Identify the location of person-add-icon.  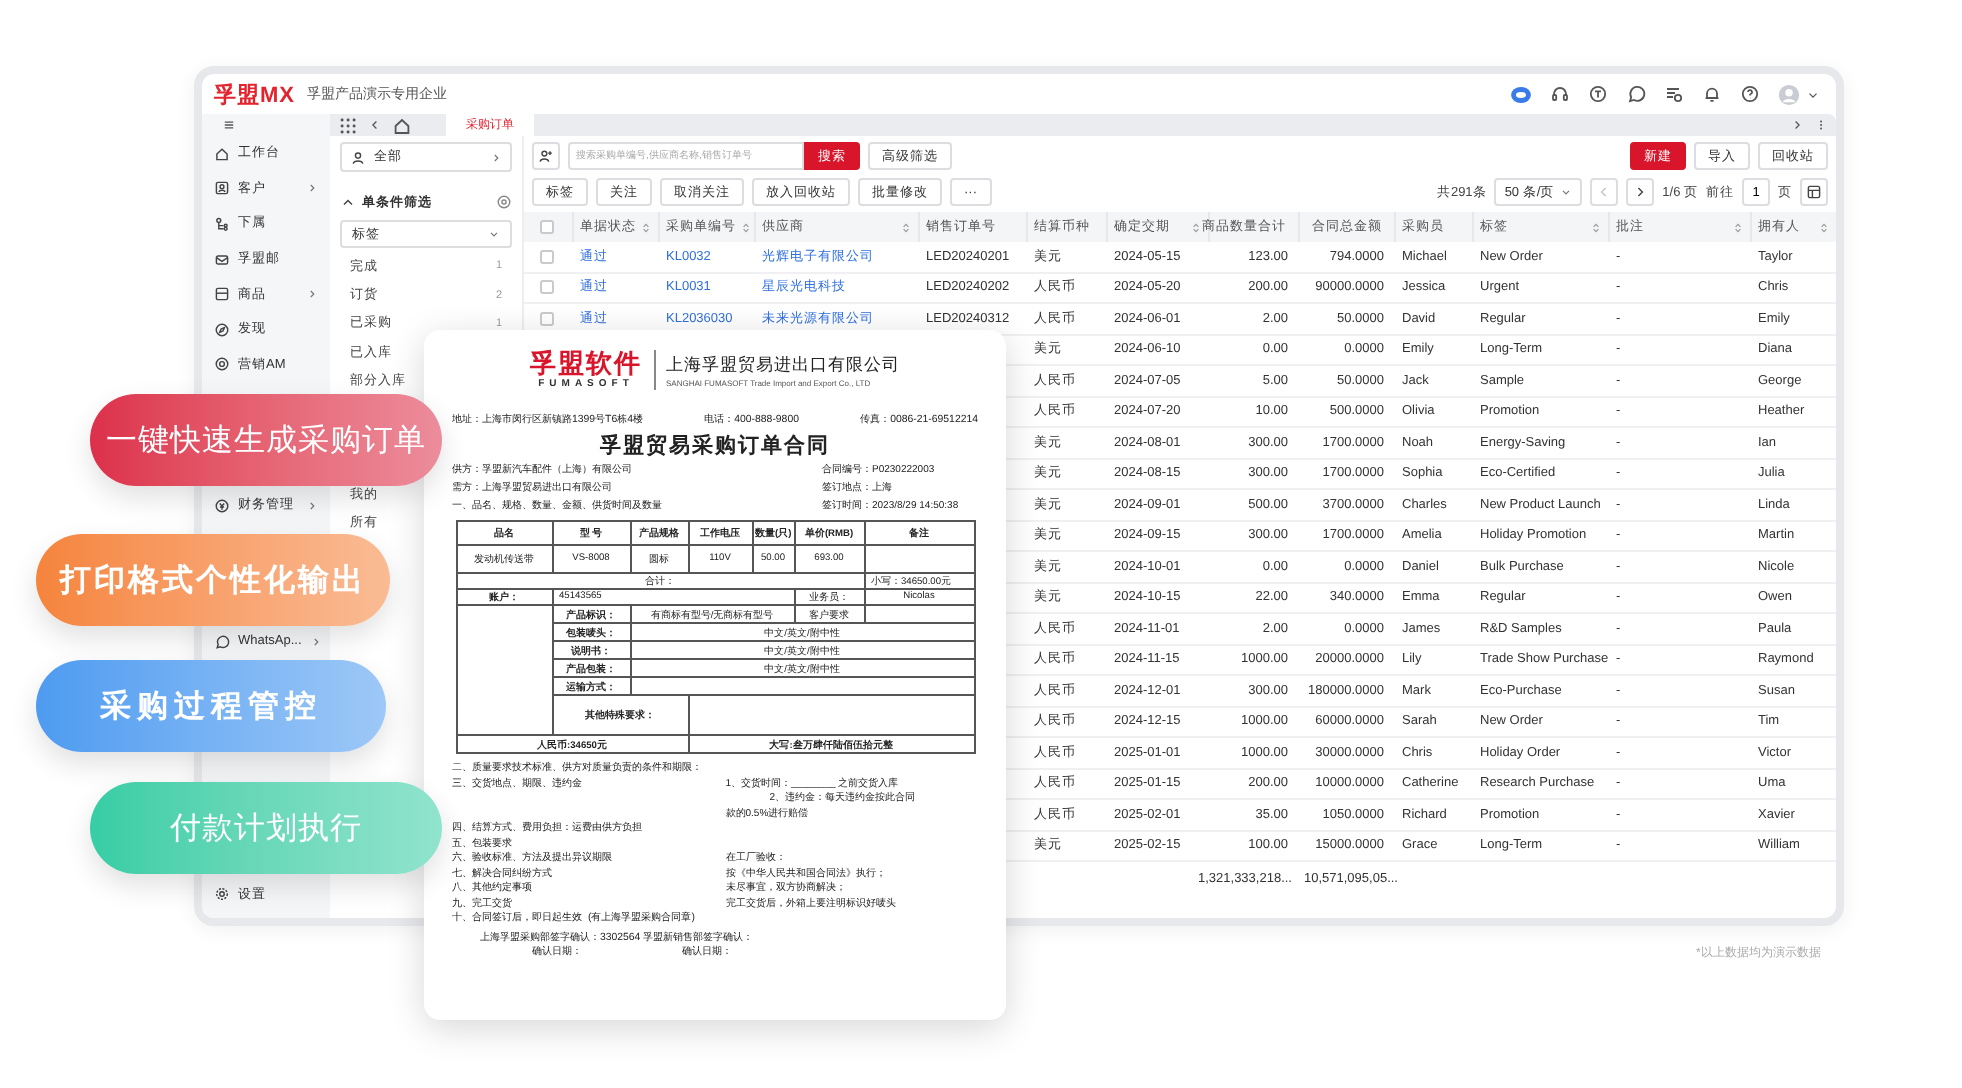
(546, 156).